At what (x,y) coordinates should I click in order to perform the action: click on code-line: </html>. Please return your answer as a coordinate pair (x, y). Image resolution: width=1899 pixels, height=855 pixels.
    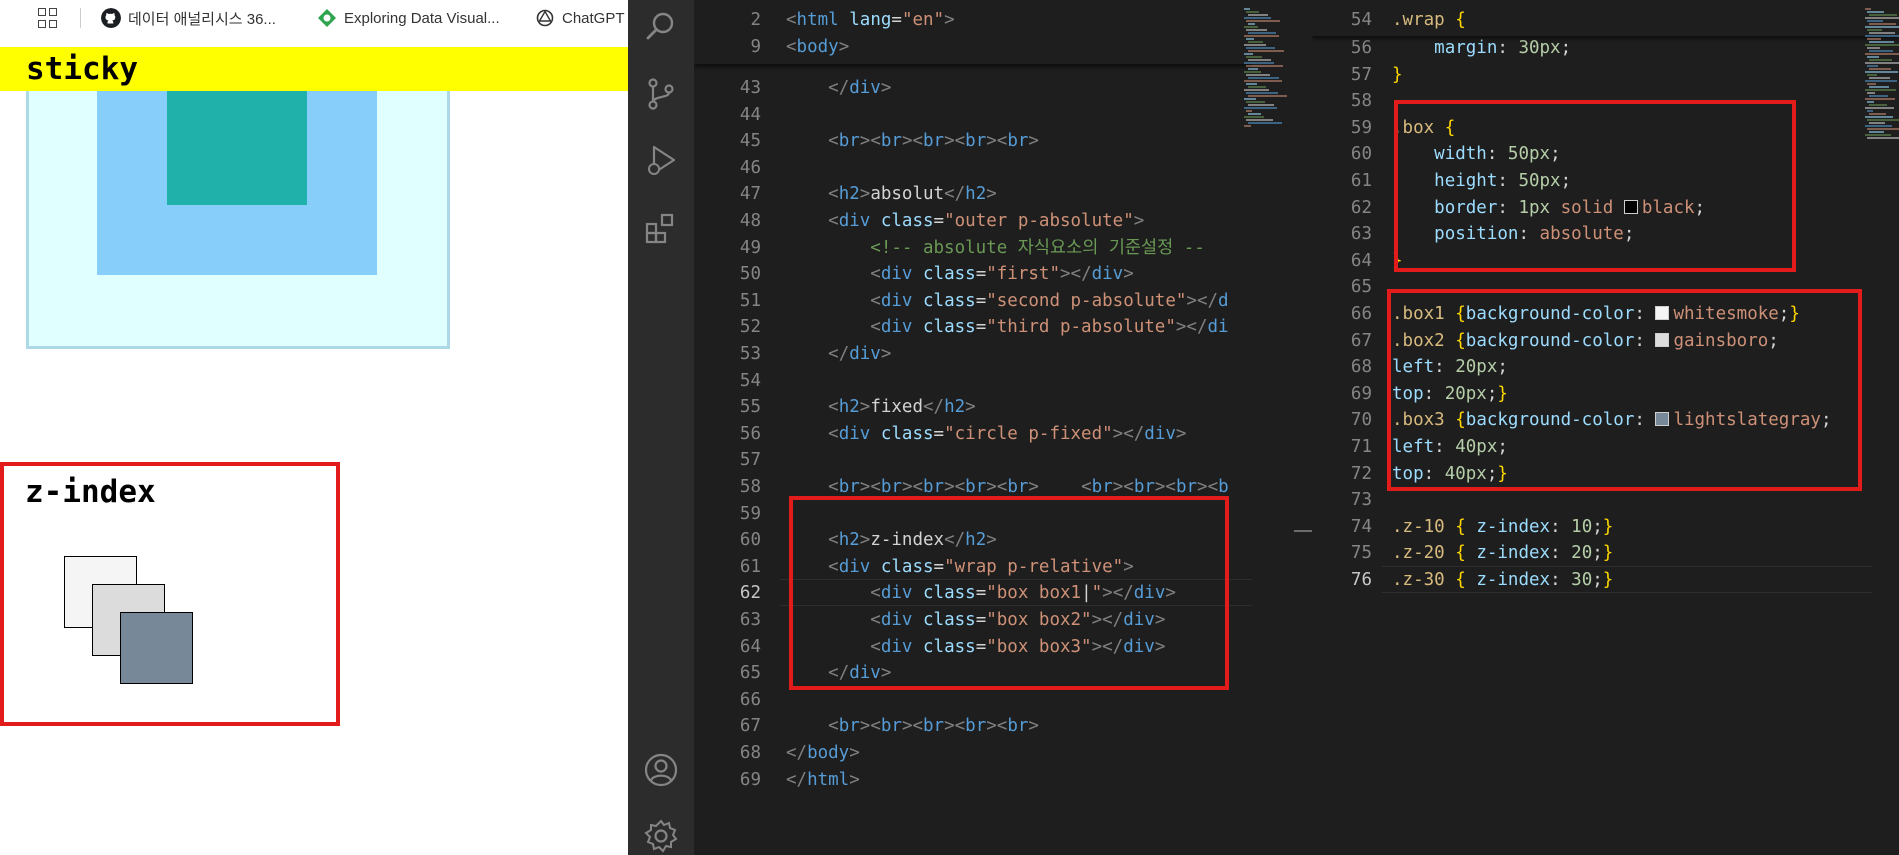
    Looking at the image, I should click on (823, 780).